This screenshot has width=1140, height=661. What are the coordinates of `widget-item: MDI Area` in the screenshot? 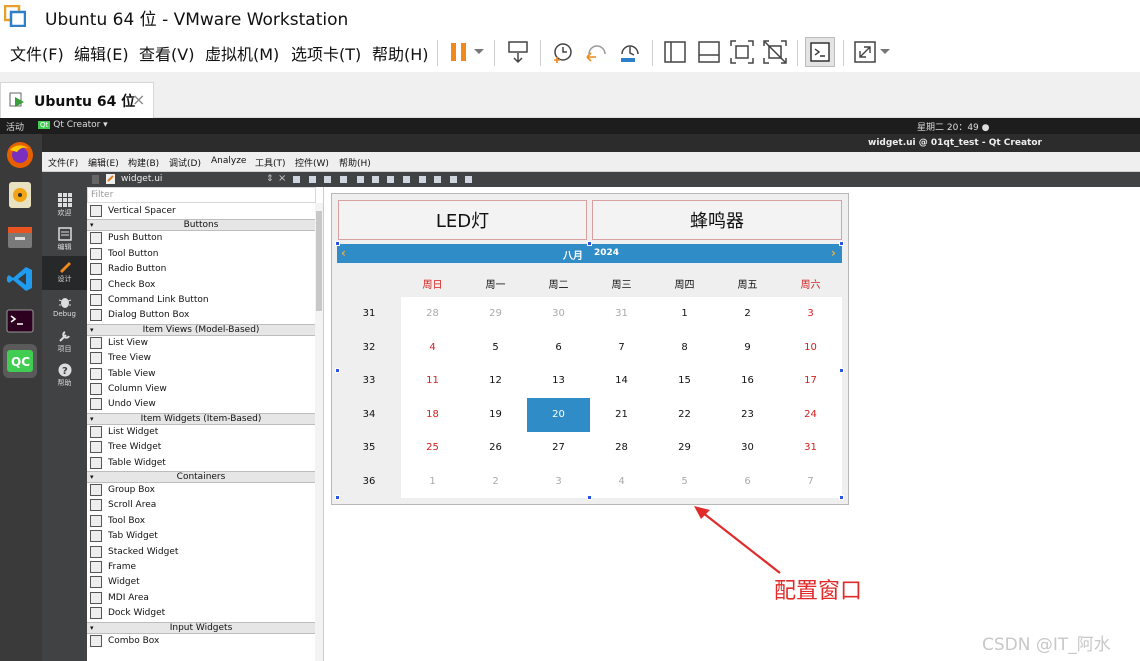 It's located at (201, 598).